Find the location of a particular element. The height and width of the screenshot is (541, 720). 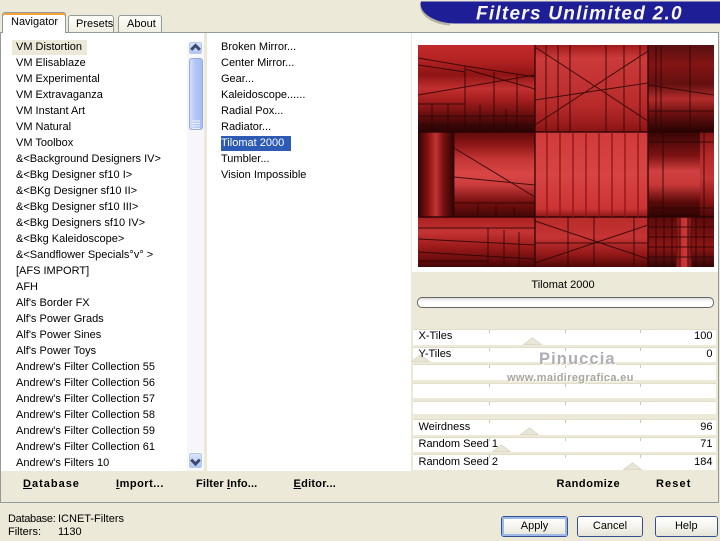

svg-text: Filters Unlimited 2.0 is located at coordinates (579, 14).